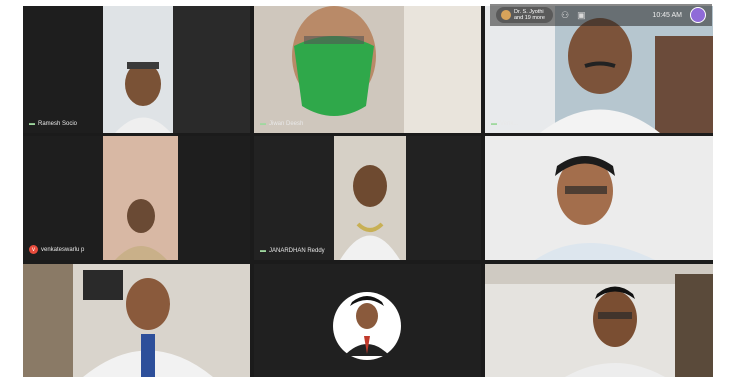 This screenshot has height=380, width=737. Describe the element at coordinates (565, 15) in the screenshot. I see `people-icon: ⚇` at that location.